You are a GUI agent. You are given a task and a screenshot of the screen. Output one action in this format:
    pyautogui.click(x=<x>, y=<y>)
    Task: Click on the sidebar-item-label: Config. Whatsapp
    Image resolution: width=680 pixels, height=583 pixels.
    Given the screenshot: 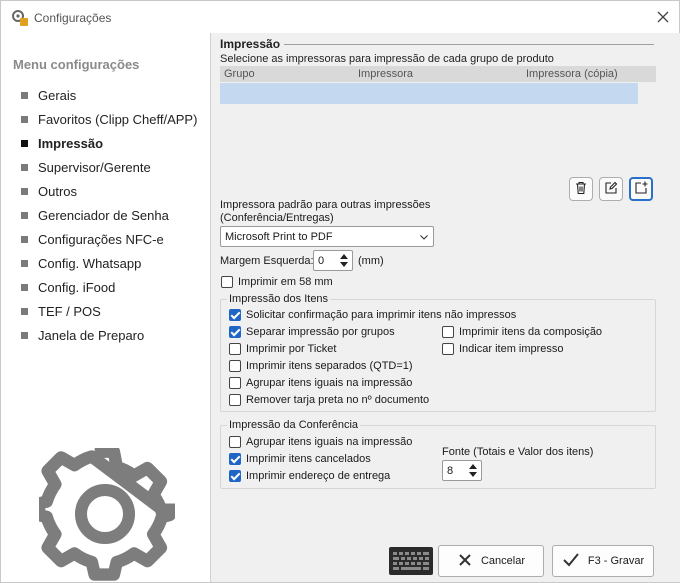 What is the action you would take?
    pyautogui.click(x=90, y=263)
    